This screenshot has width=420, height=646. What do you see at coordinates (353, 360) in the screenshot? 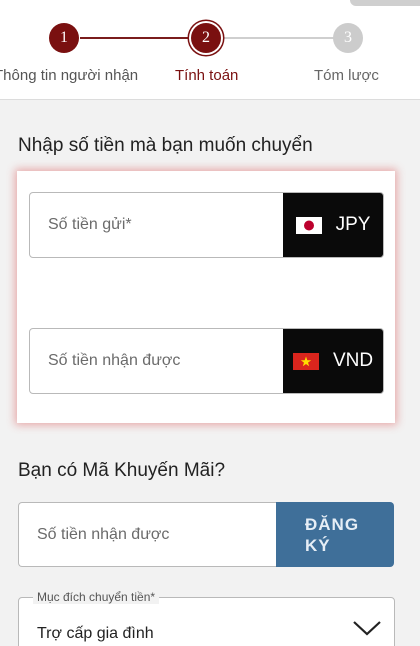
I see `receive-currency-code: VND` at bounding box center [353, 360].